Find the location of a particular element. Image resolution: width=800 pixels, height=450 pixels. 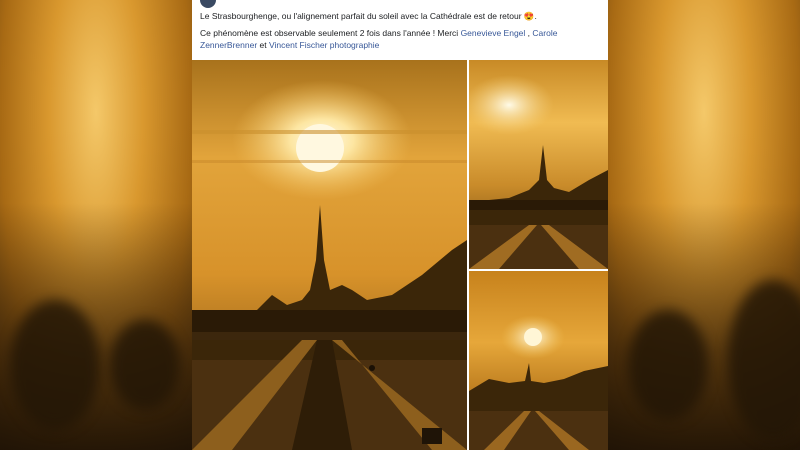

photo-bottom-right-cathedral-sunset is located at coordinates (538, 360).